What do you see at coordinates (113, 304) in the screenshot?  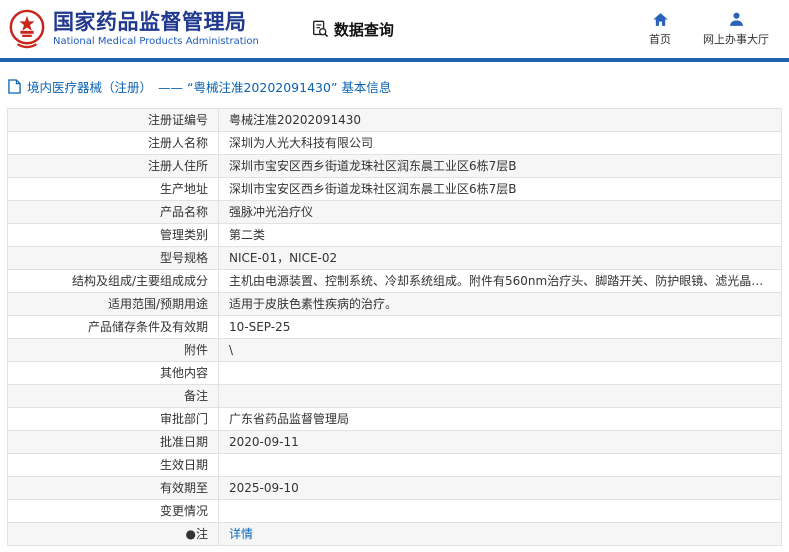 I see `row-label: 适用范围/预期用途` at bounding box center [113, 304].